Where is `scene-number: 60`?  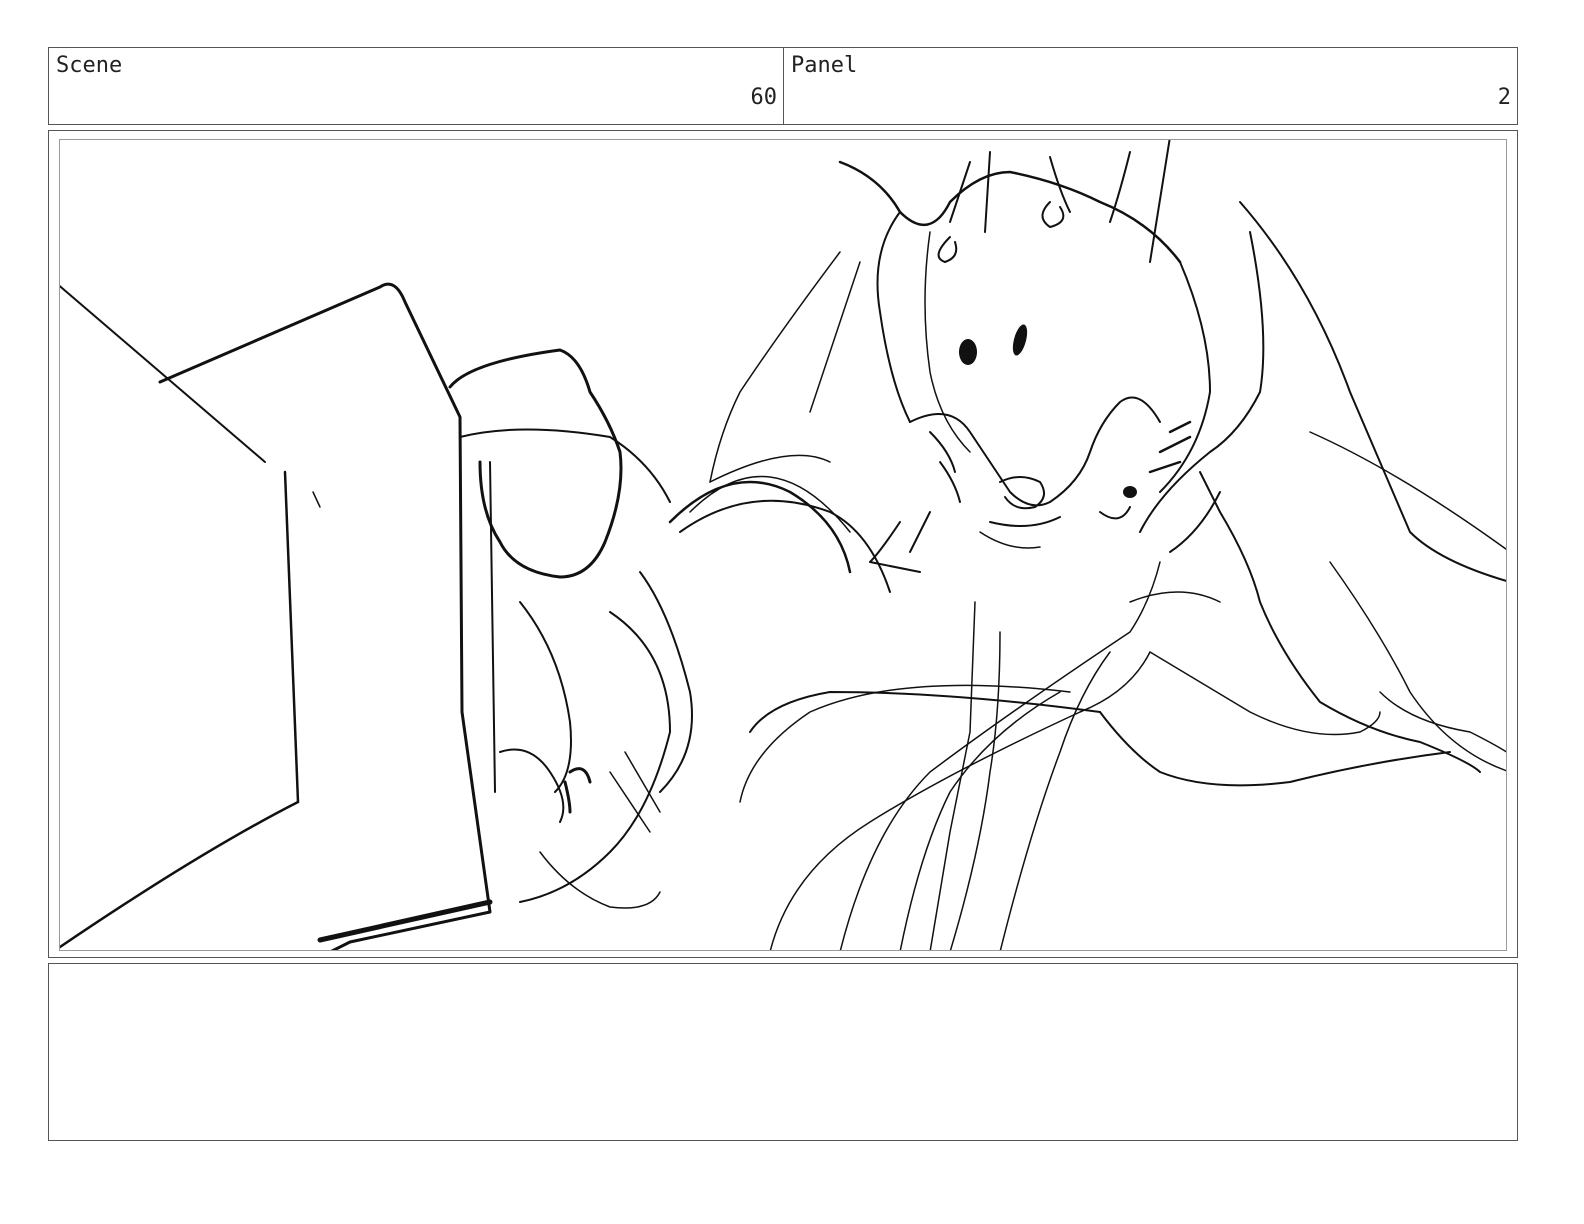
scene-number: 60 is located at coordinates (764, 97).